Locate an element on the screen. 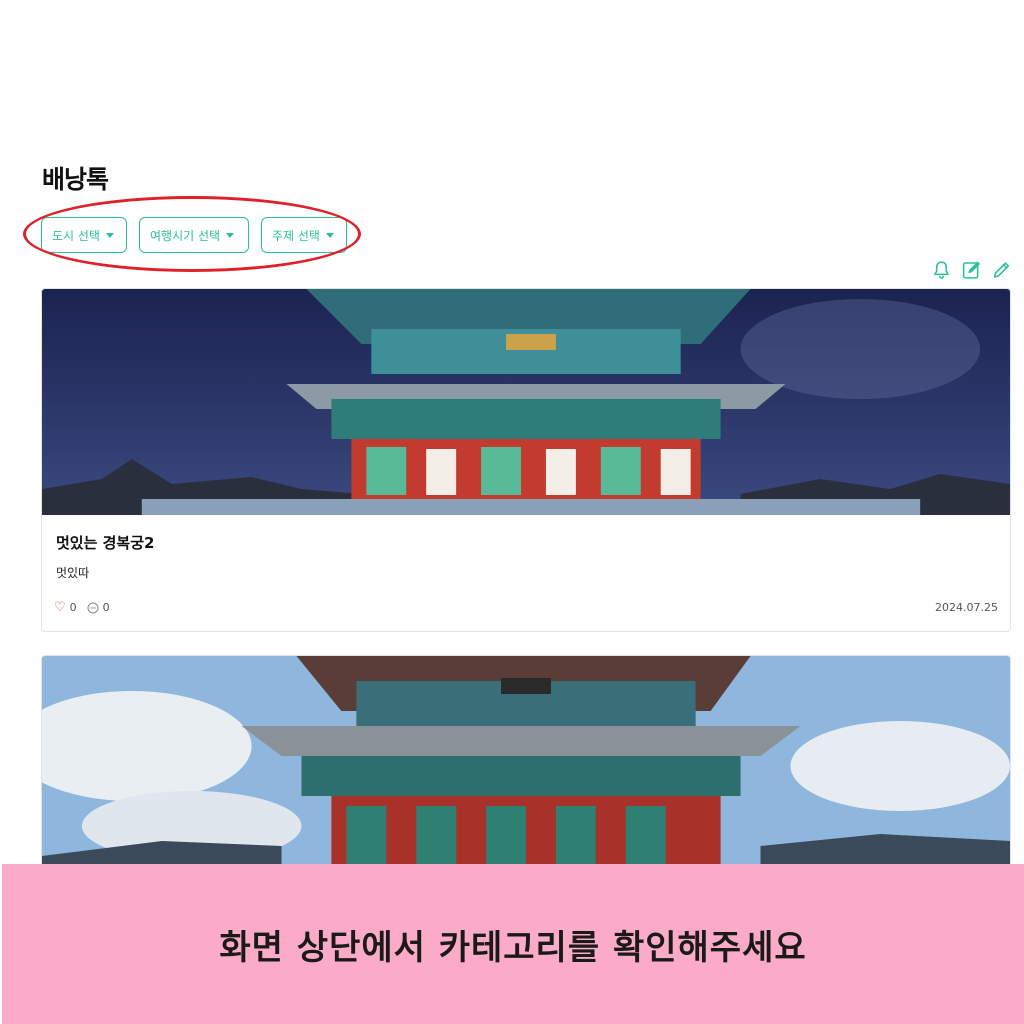 The width and height of the screenshot is (1024, 1024). category-filter-bar: 도시 선택 여행시기 선택 주제 선택 is located at coordinates (194, 235).